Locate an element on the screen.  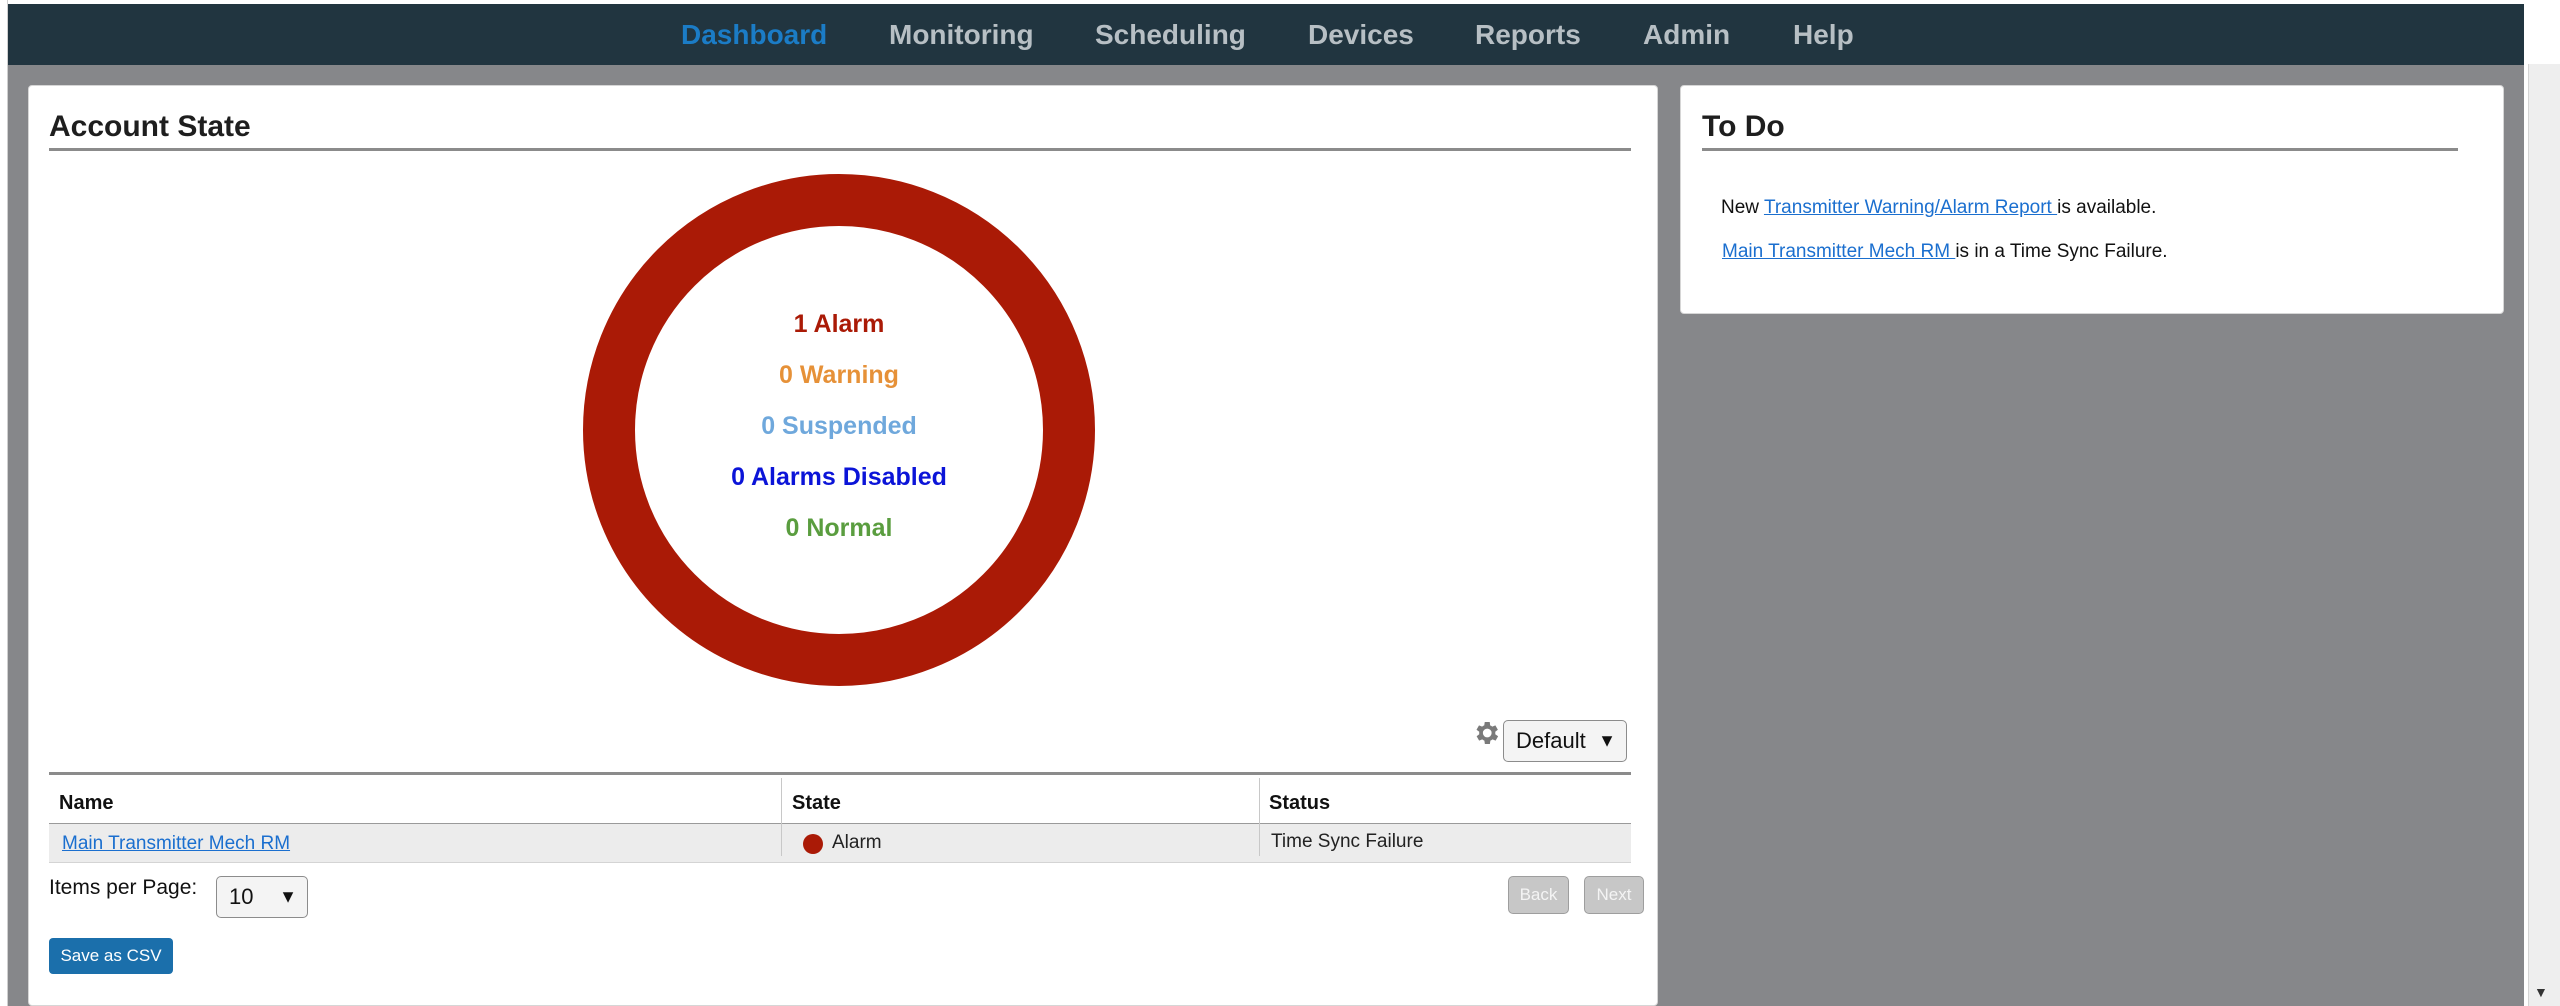
nav-scheduling: Scheduling is located at coordinates (1170, 34).